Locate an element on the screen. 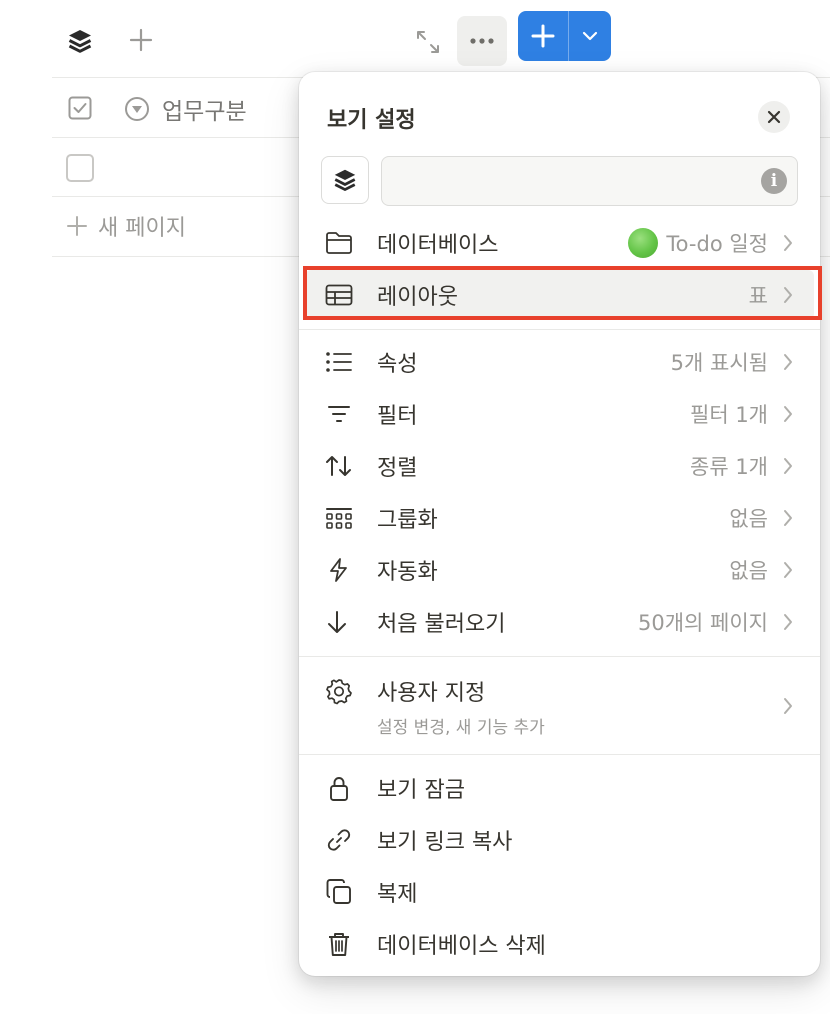  menu-item-delete-database: 데이터베이스 삭제 is located at coordinates (559, 944).